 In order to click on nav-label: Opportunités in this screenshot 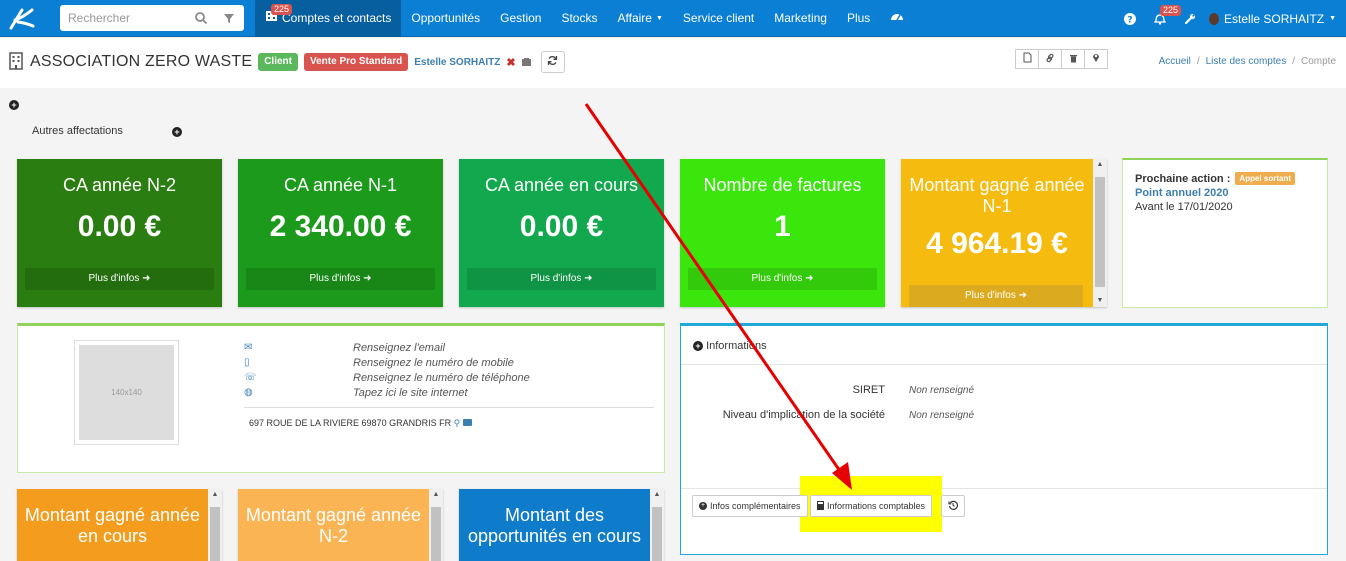, I will do `click(446, 18)`.